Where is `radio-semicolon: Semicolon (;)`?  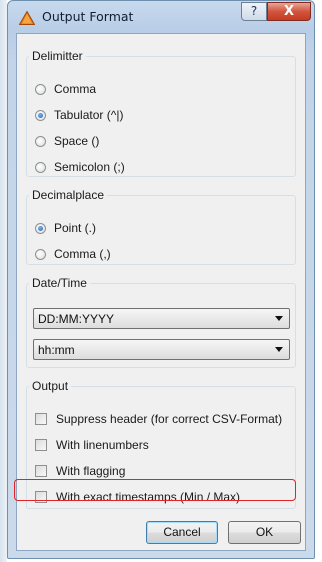
radio-semicolon: Semicolon (;) is located at coordinates (80, 167).